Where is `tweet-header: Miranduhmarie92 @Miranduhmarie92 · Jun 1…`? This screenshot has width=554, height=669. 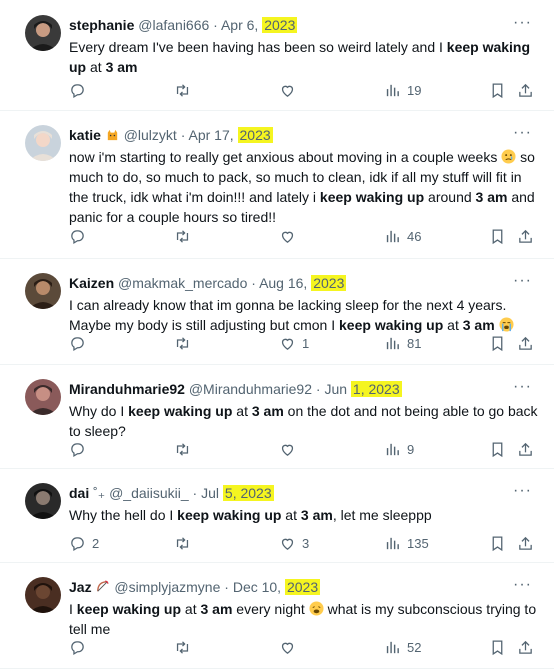 tweet-header: Miranduhmarie92 @Miranduhmarie92 · Jun 1… is located at coordinates (235, 389).